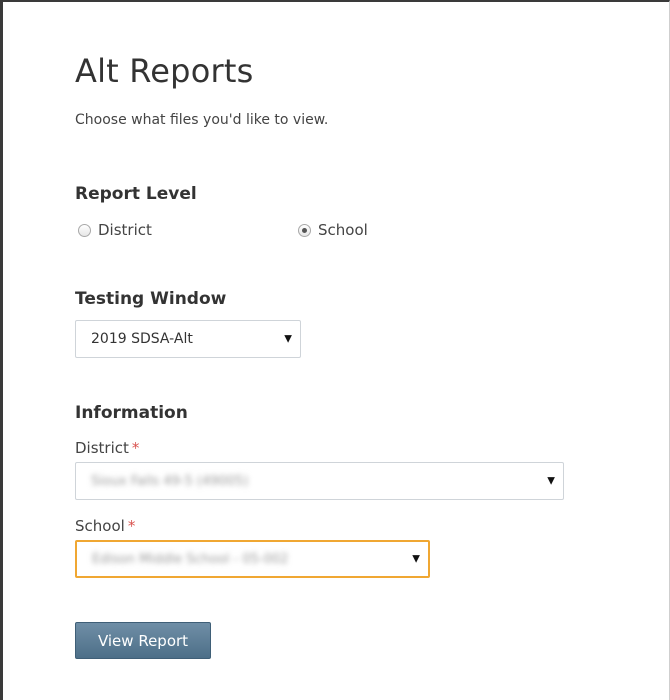 The width and height of the screenshot is (670, 700). I want to click on school-label-text: School, so click(100, 526).